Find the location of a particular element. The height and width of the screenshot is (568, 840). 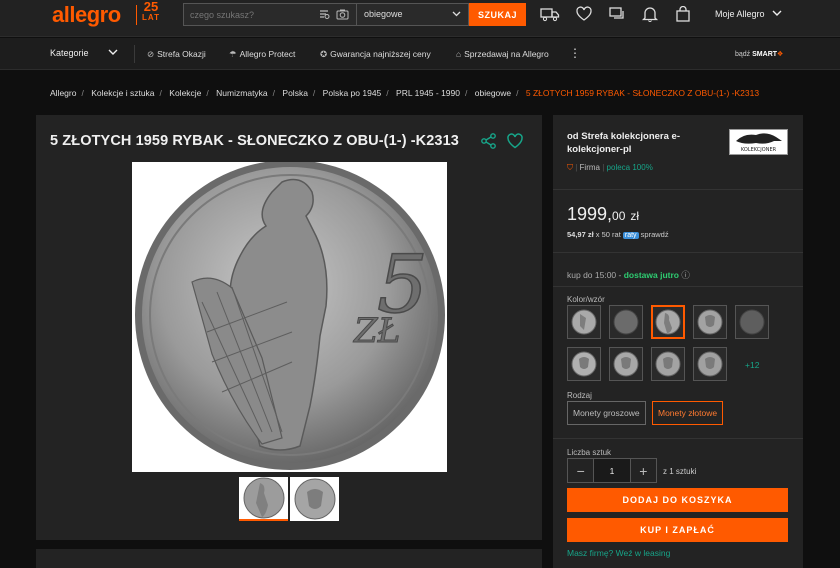

truck-icon is located at coordinates (550, 14).